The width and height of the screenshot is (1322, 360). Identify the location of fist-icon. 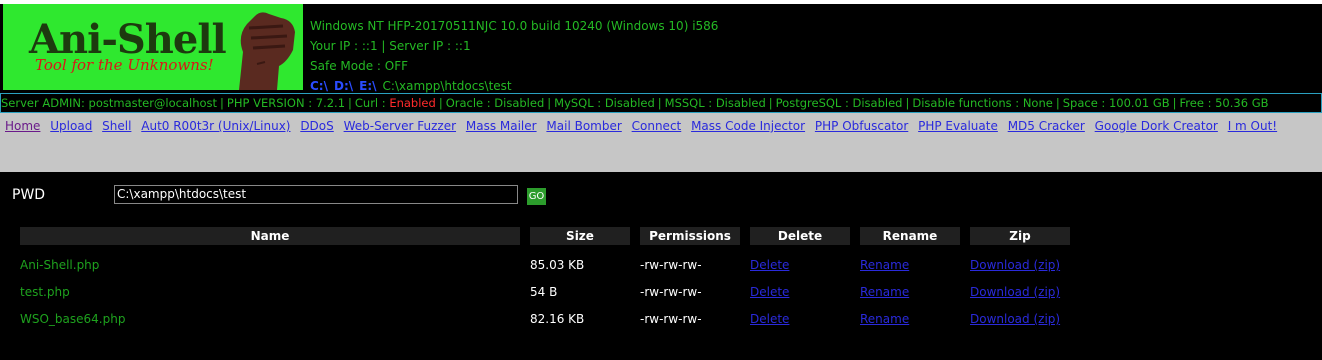
(267, 51).